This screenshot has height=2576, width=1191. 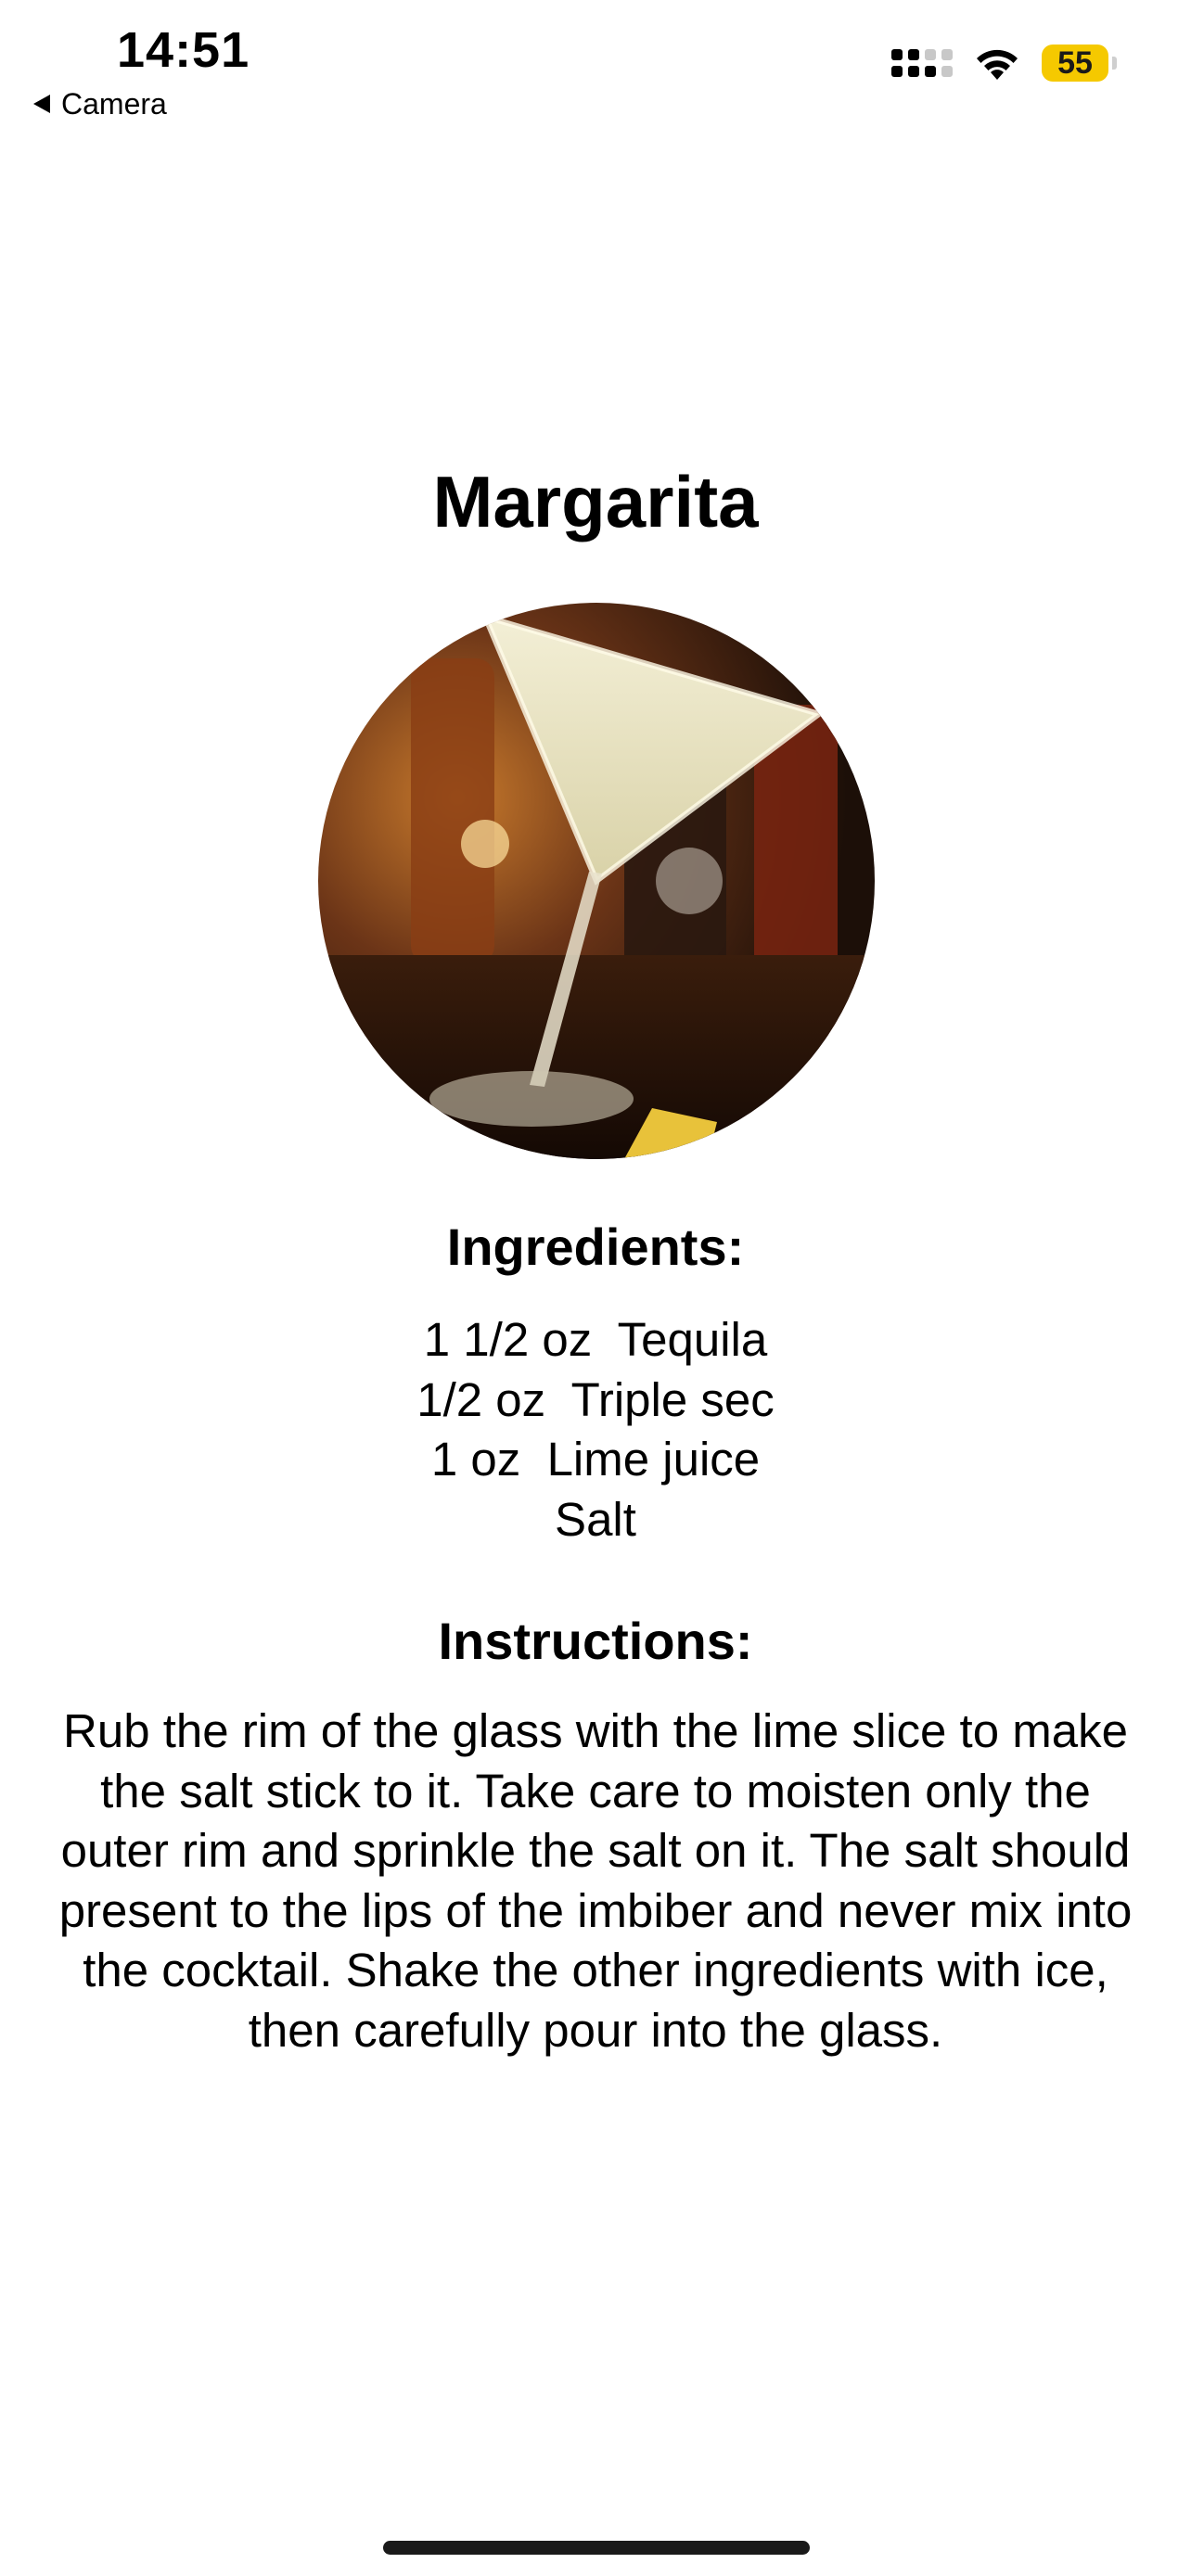 What do you see at coordinates (595, 1459) in the screenshot?
I see `ingredient-item: 1 oz Lime juice` at bounding box center [595, 1459].